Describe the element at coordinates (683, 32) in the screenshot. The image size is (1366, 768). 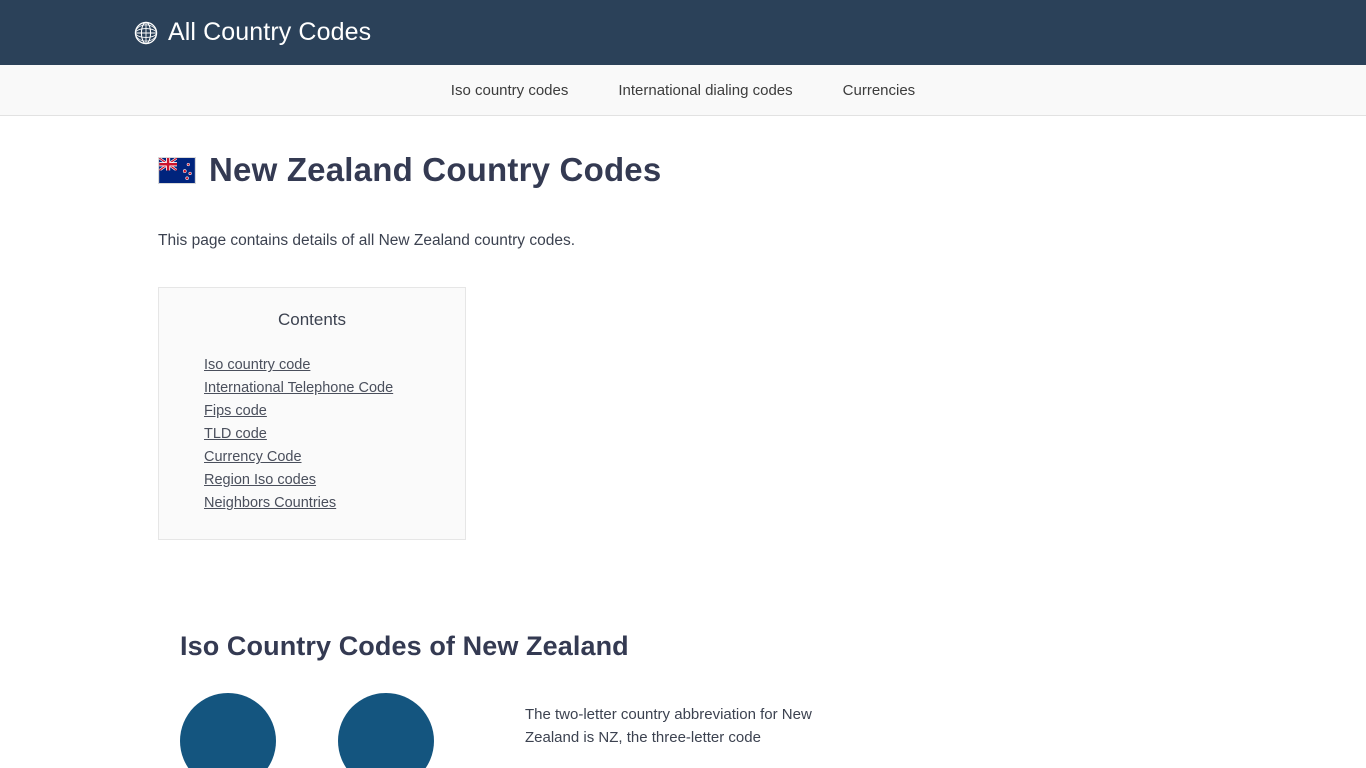
I see `site-header: All Country Codes` at that location.